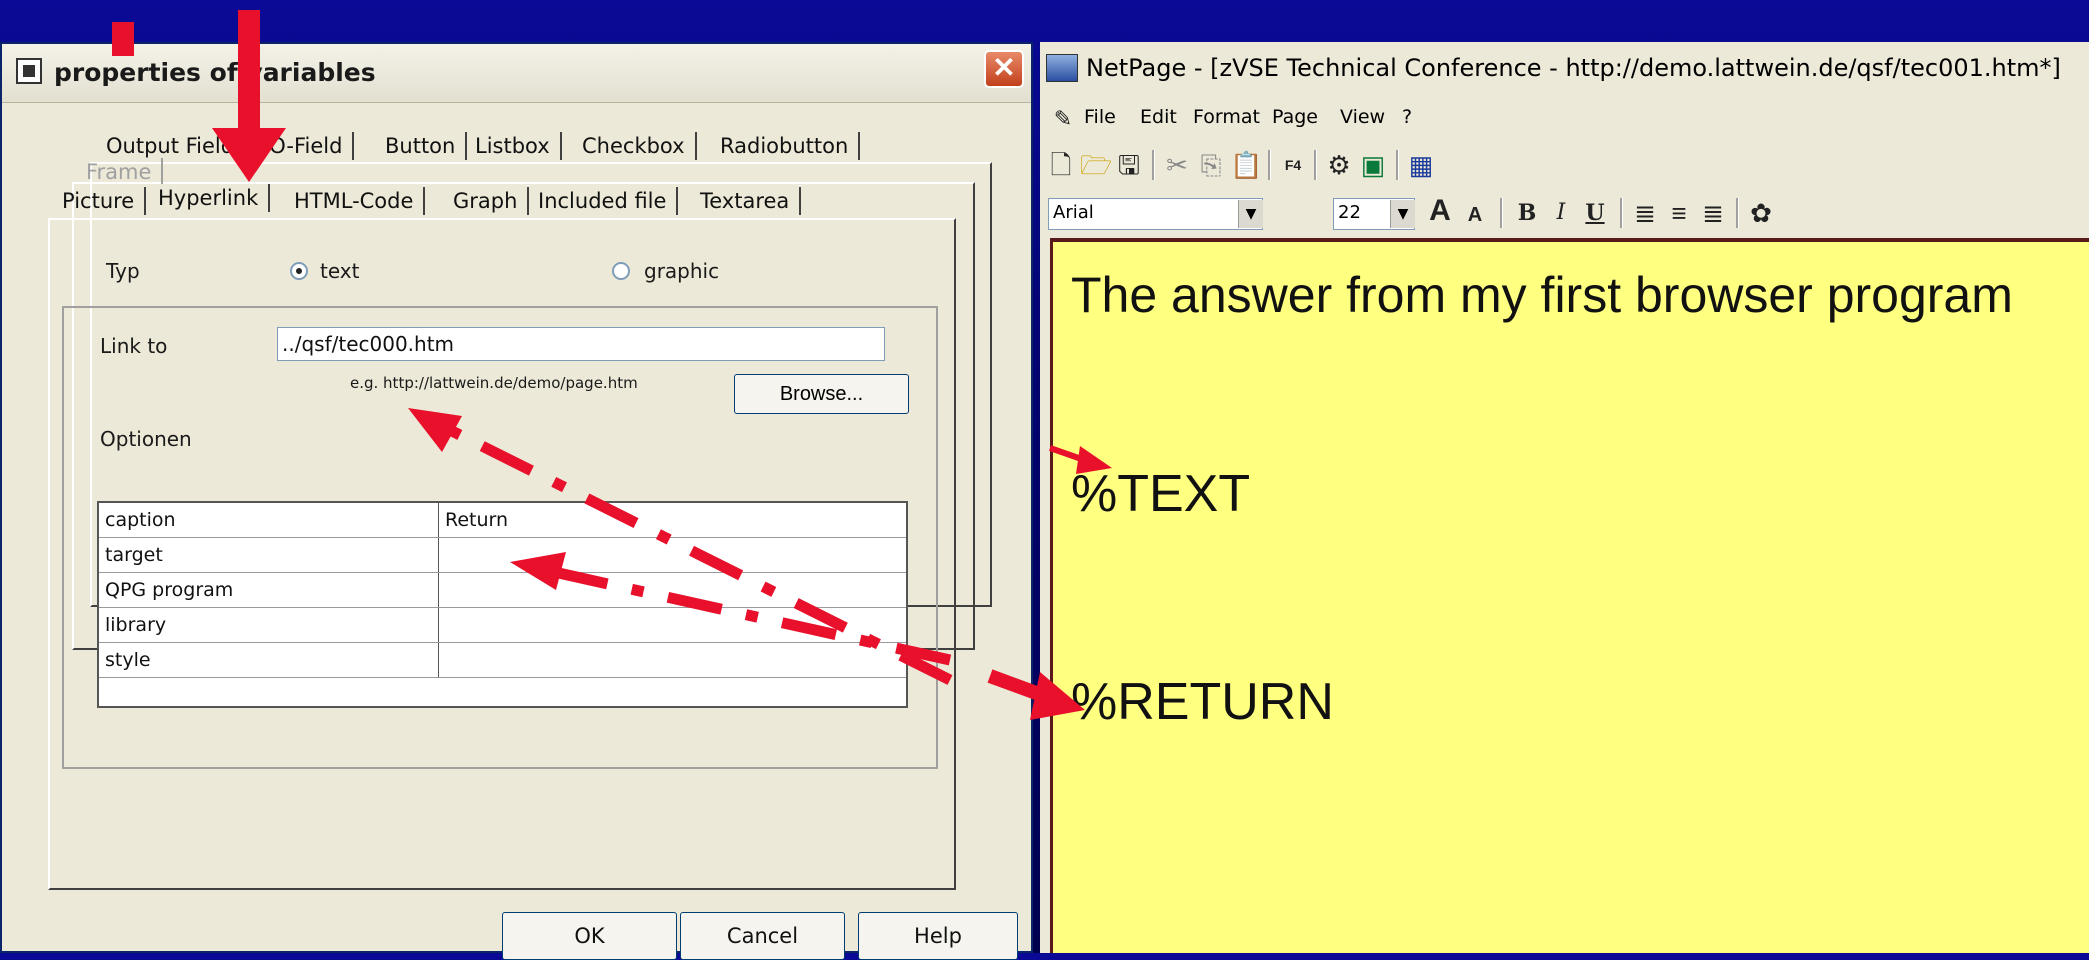 This screenshot has width=2089, height=960. Describe the element at coordinates (1057, 696) in the screenshot. I see `arrow-head-return` at that location.